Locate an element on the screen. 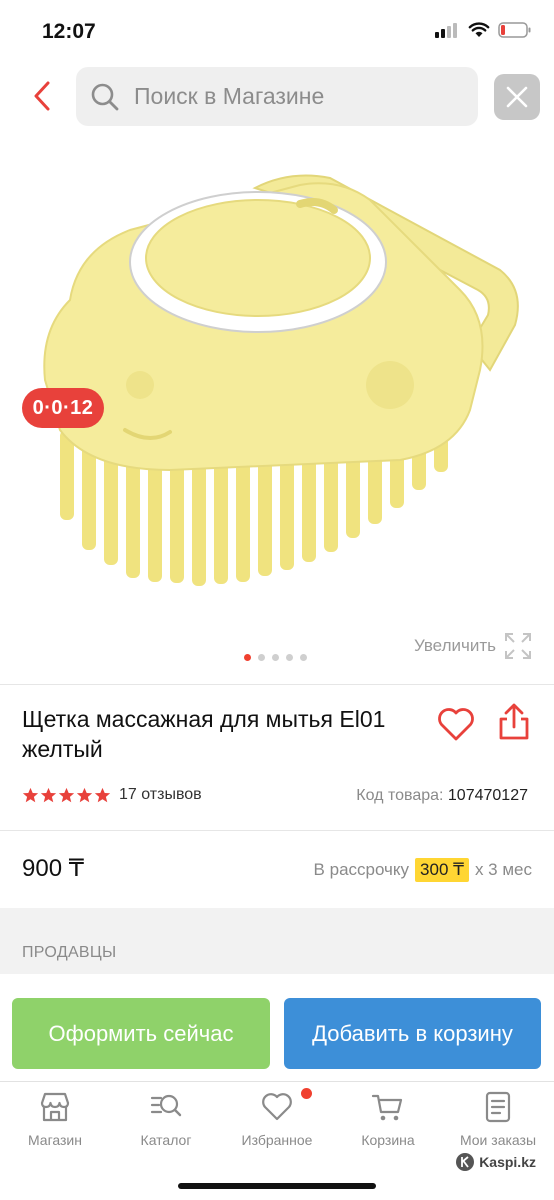 Image resolution: width=554 pixels, height=1200 pixels. catalog-search-icon is located at coordinates (166, 1105).